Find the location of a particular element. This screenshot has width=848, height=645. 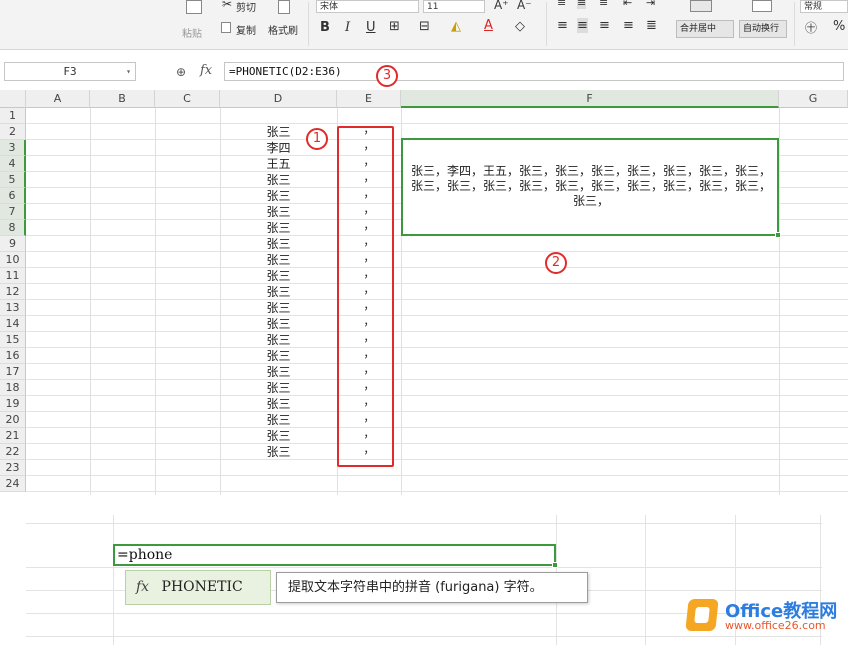

align-left-icon: ≡ is located at coordinates (562, 25).